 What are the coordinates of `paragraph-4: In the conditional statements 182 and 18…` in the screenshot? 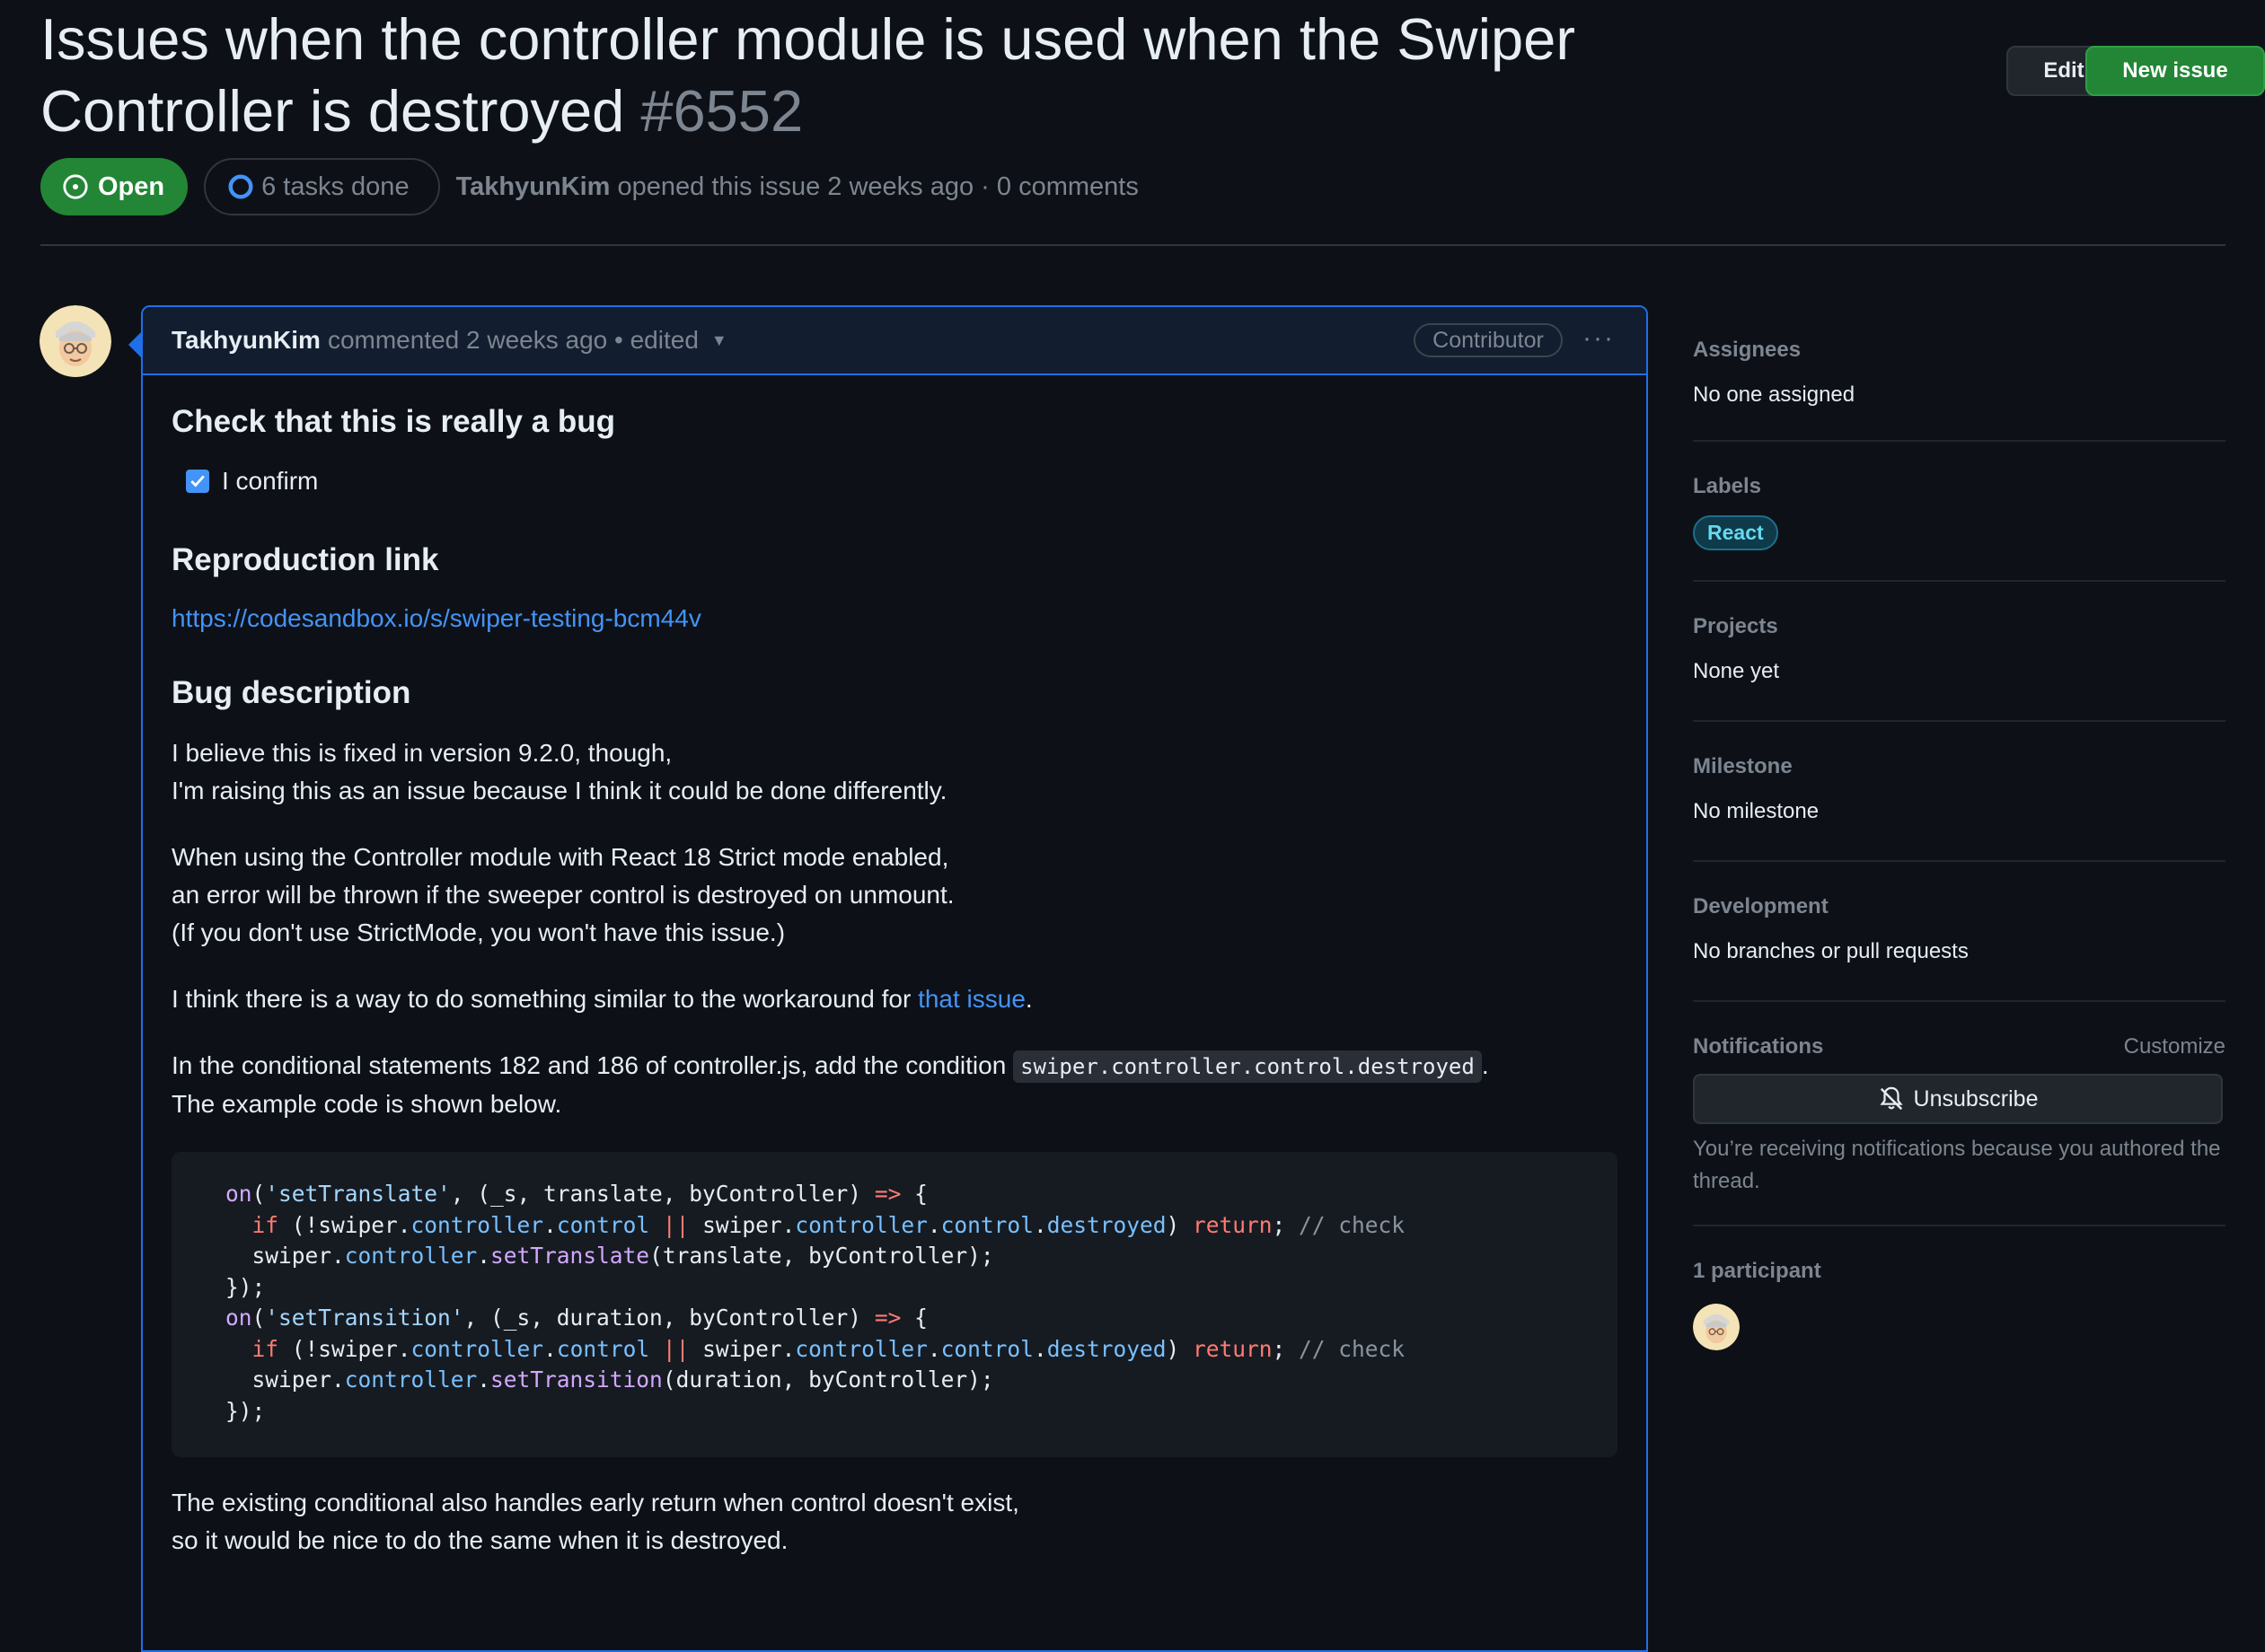 It's located at (895, 1085).